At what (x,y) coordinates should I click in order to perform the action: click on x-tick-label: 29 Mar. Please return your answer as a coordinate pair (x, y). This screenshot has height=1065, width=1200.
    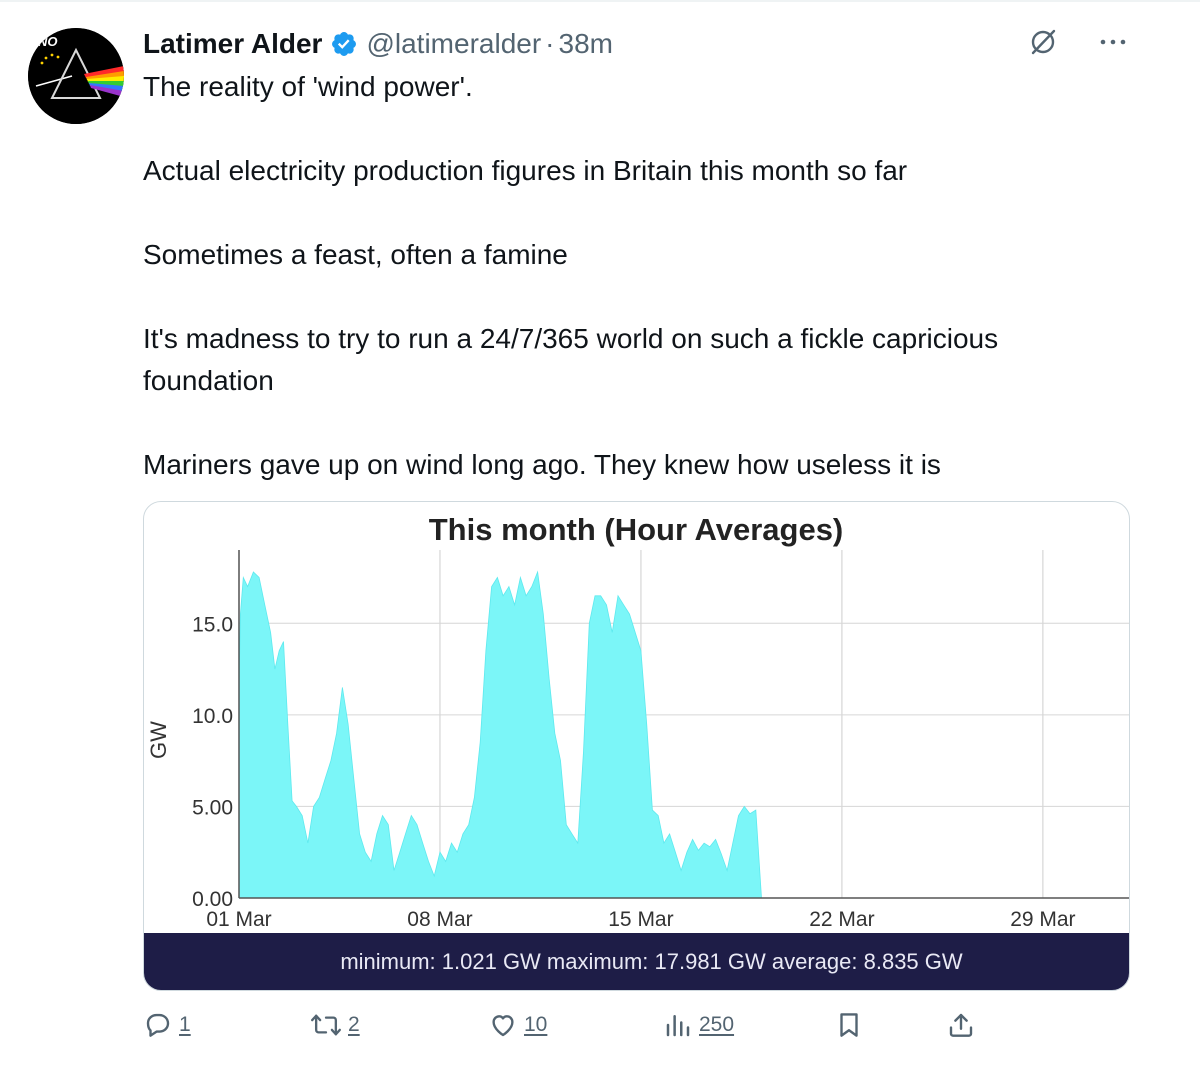
    Looking at the image, I should click on (1042, 919).